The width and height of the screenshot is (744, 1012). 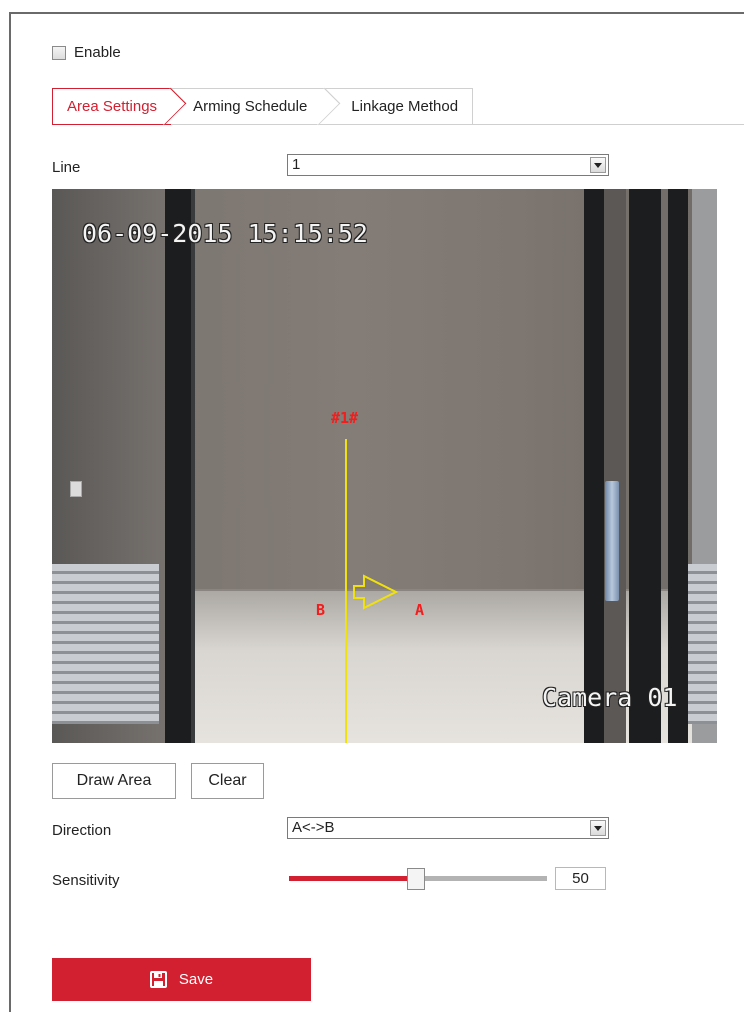 What do you see at coordinates (702, 644) in the screenshot?
I see `right-window-blind` at bounding box center [702, 644].